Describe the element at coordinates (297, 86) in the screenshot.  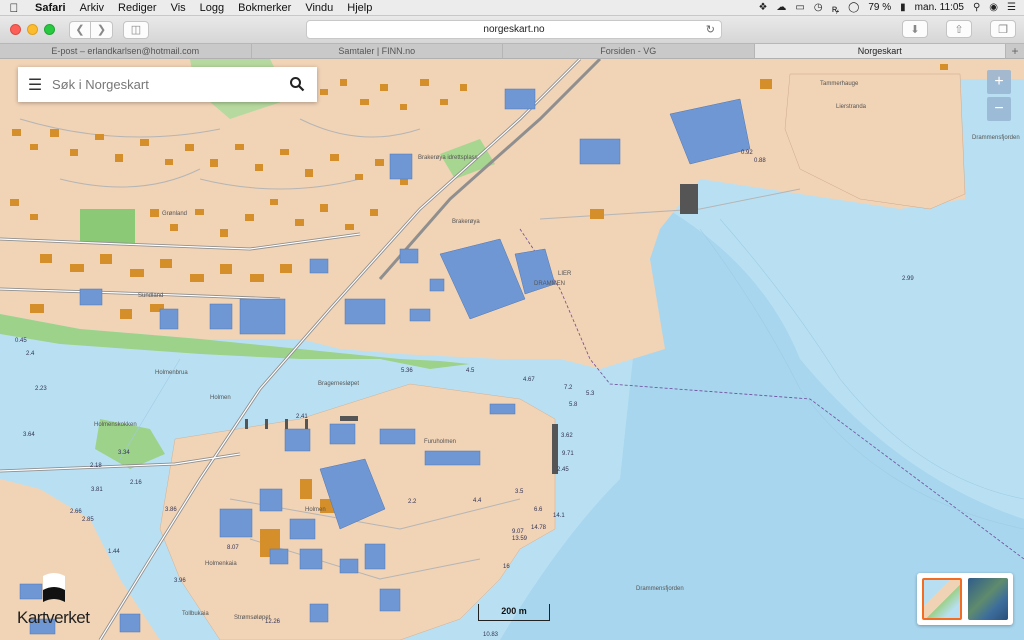
I see `search-icon` at that location.